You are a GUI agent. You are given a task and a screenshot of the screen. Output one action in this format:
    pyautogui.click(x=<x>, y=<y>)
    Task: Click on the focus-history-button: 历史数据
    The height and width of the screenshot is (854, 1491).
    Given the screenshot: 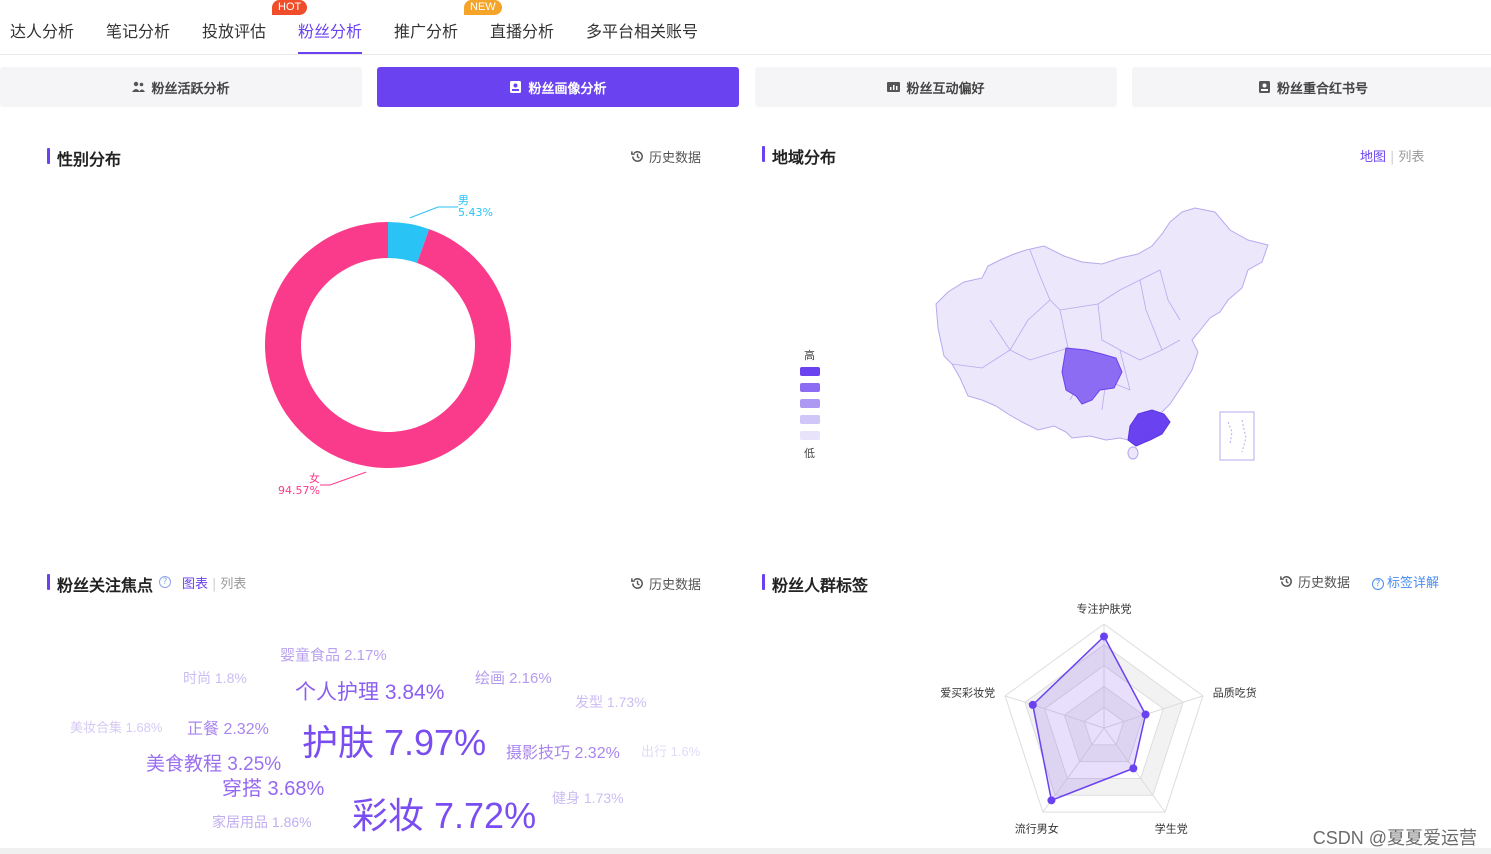 What is the action you would take?
    pyautogui.click(x=665, y=583)
    